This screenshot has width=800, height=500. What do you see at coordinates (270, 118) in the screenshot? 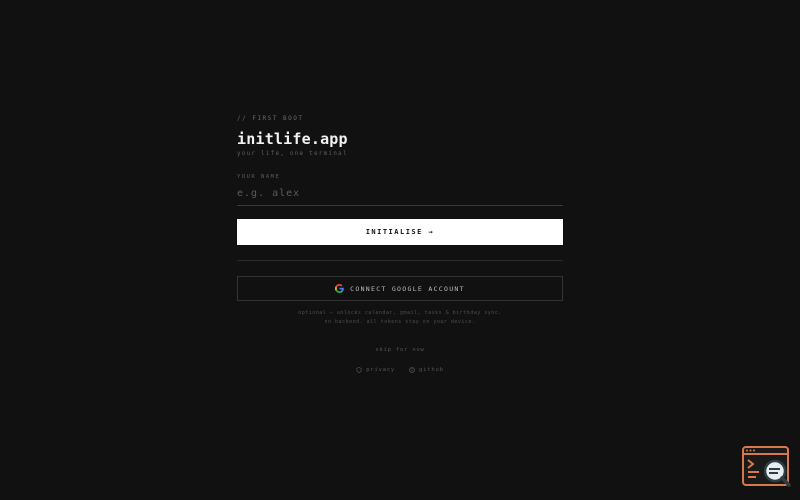
I see `boot-label: // FIRST BOOT` at bounding box center [270, 118].